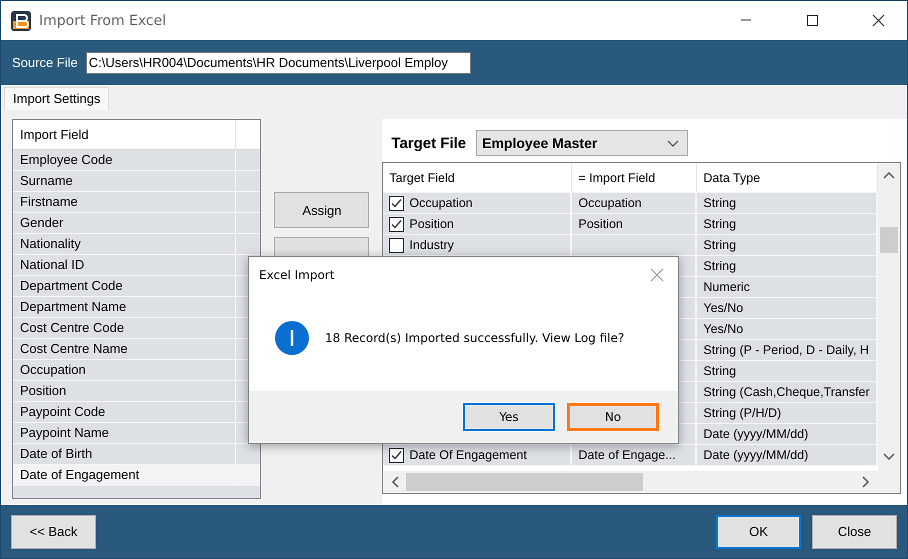 This screenshot has height=559, width=908. Describe the element at coordinates (297, 275) in the screenshot. I see `dialog-title: Excel Import` at that location.